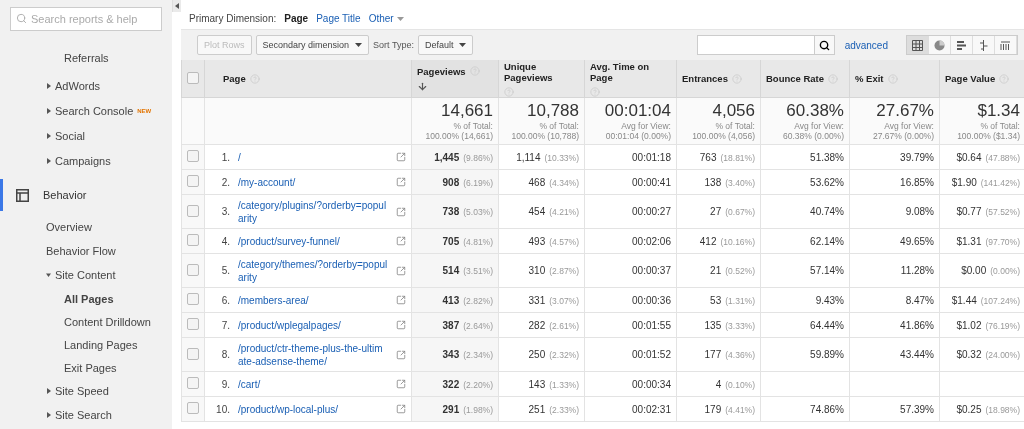  I want to click on cell-value: $0.77, so click(969, 211).